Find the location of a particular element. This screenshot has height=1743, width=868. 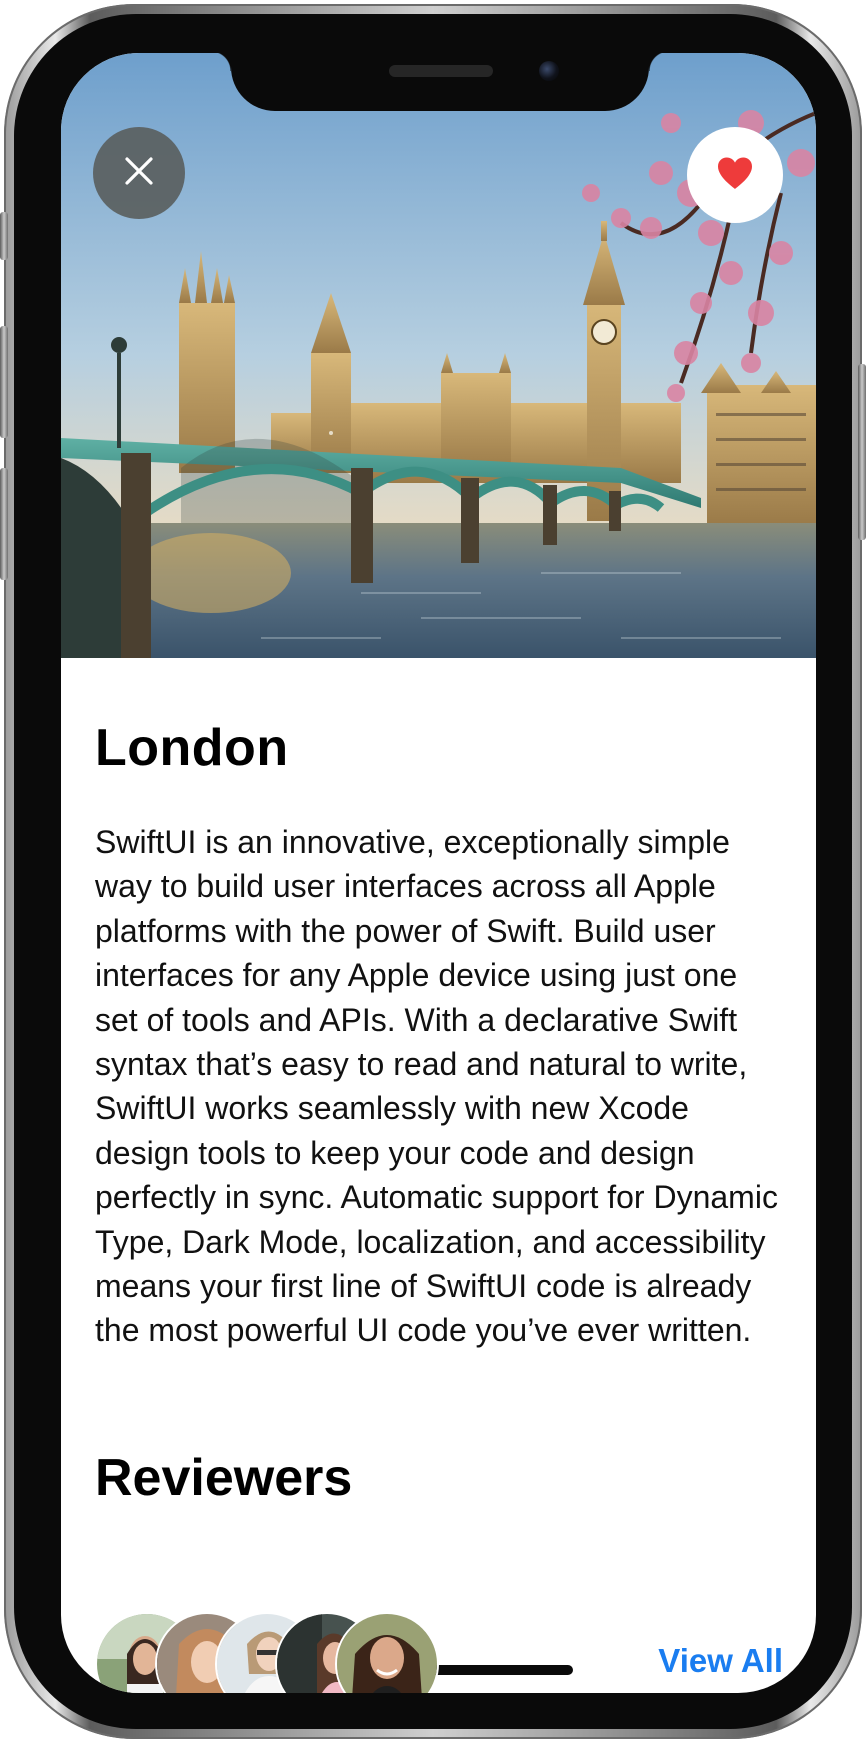

power-button is located at coordinates (862, 452).